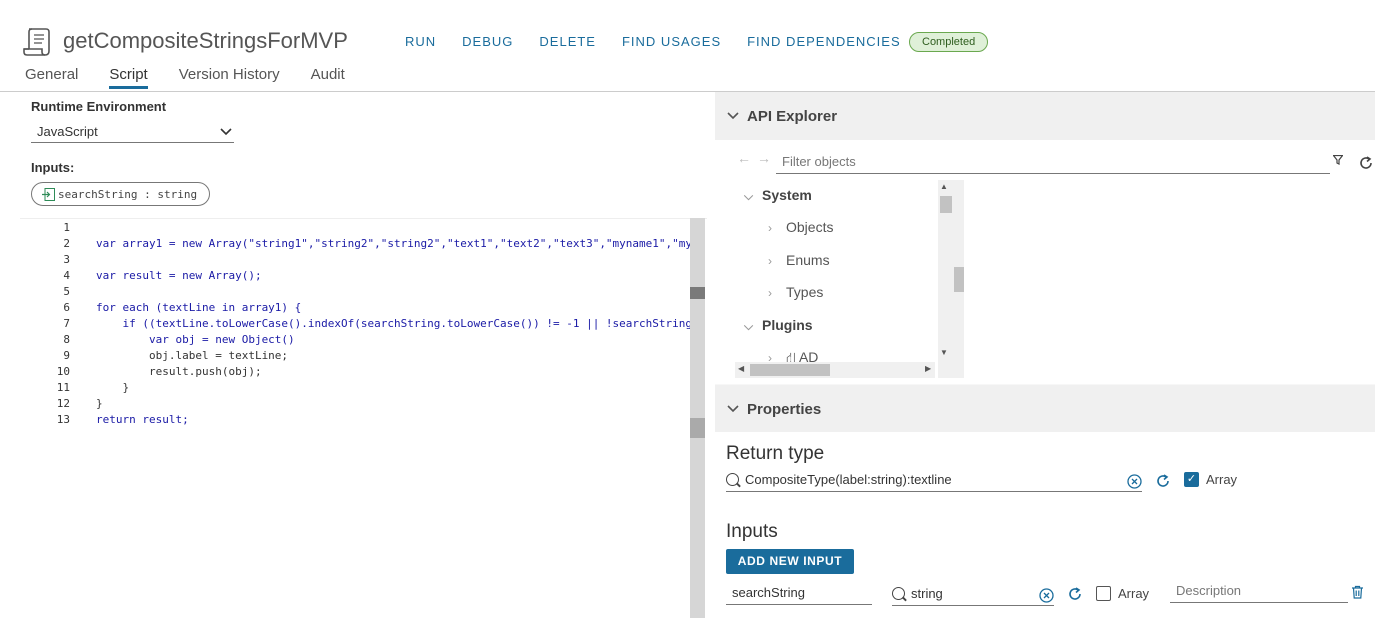 Image resolution: width=1375 pixels, height=618 pixels. I want to click on tree-node-label: Objects, so click(810, 227).